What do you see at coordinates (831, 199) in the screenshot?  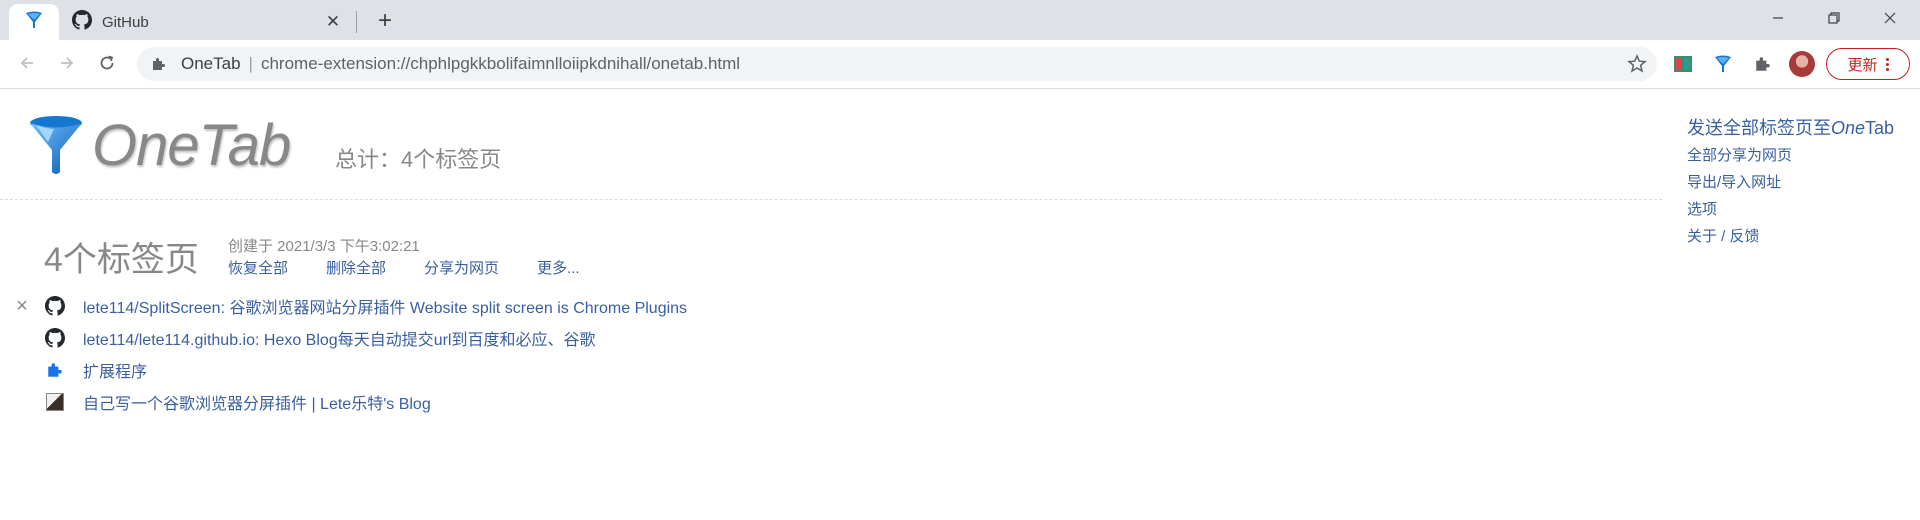 I see `header-divider` at bounding box center [831, 199].